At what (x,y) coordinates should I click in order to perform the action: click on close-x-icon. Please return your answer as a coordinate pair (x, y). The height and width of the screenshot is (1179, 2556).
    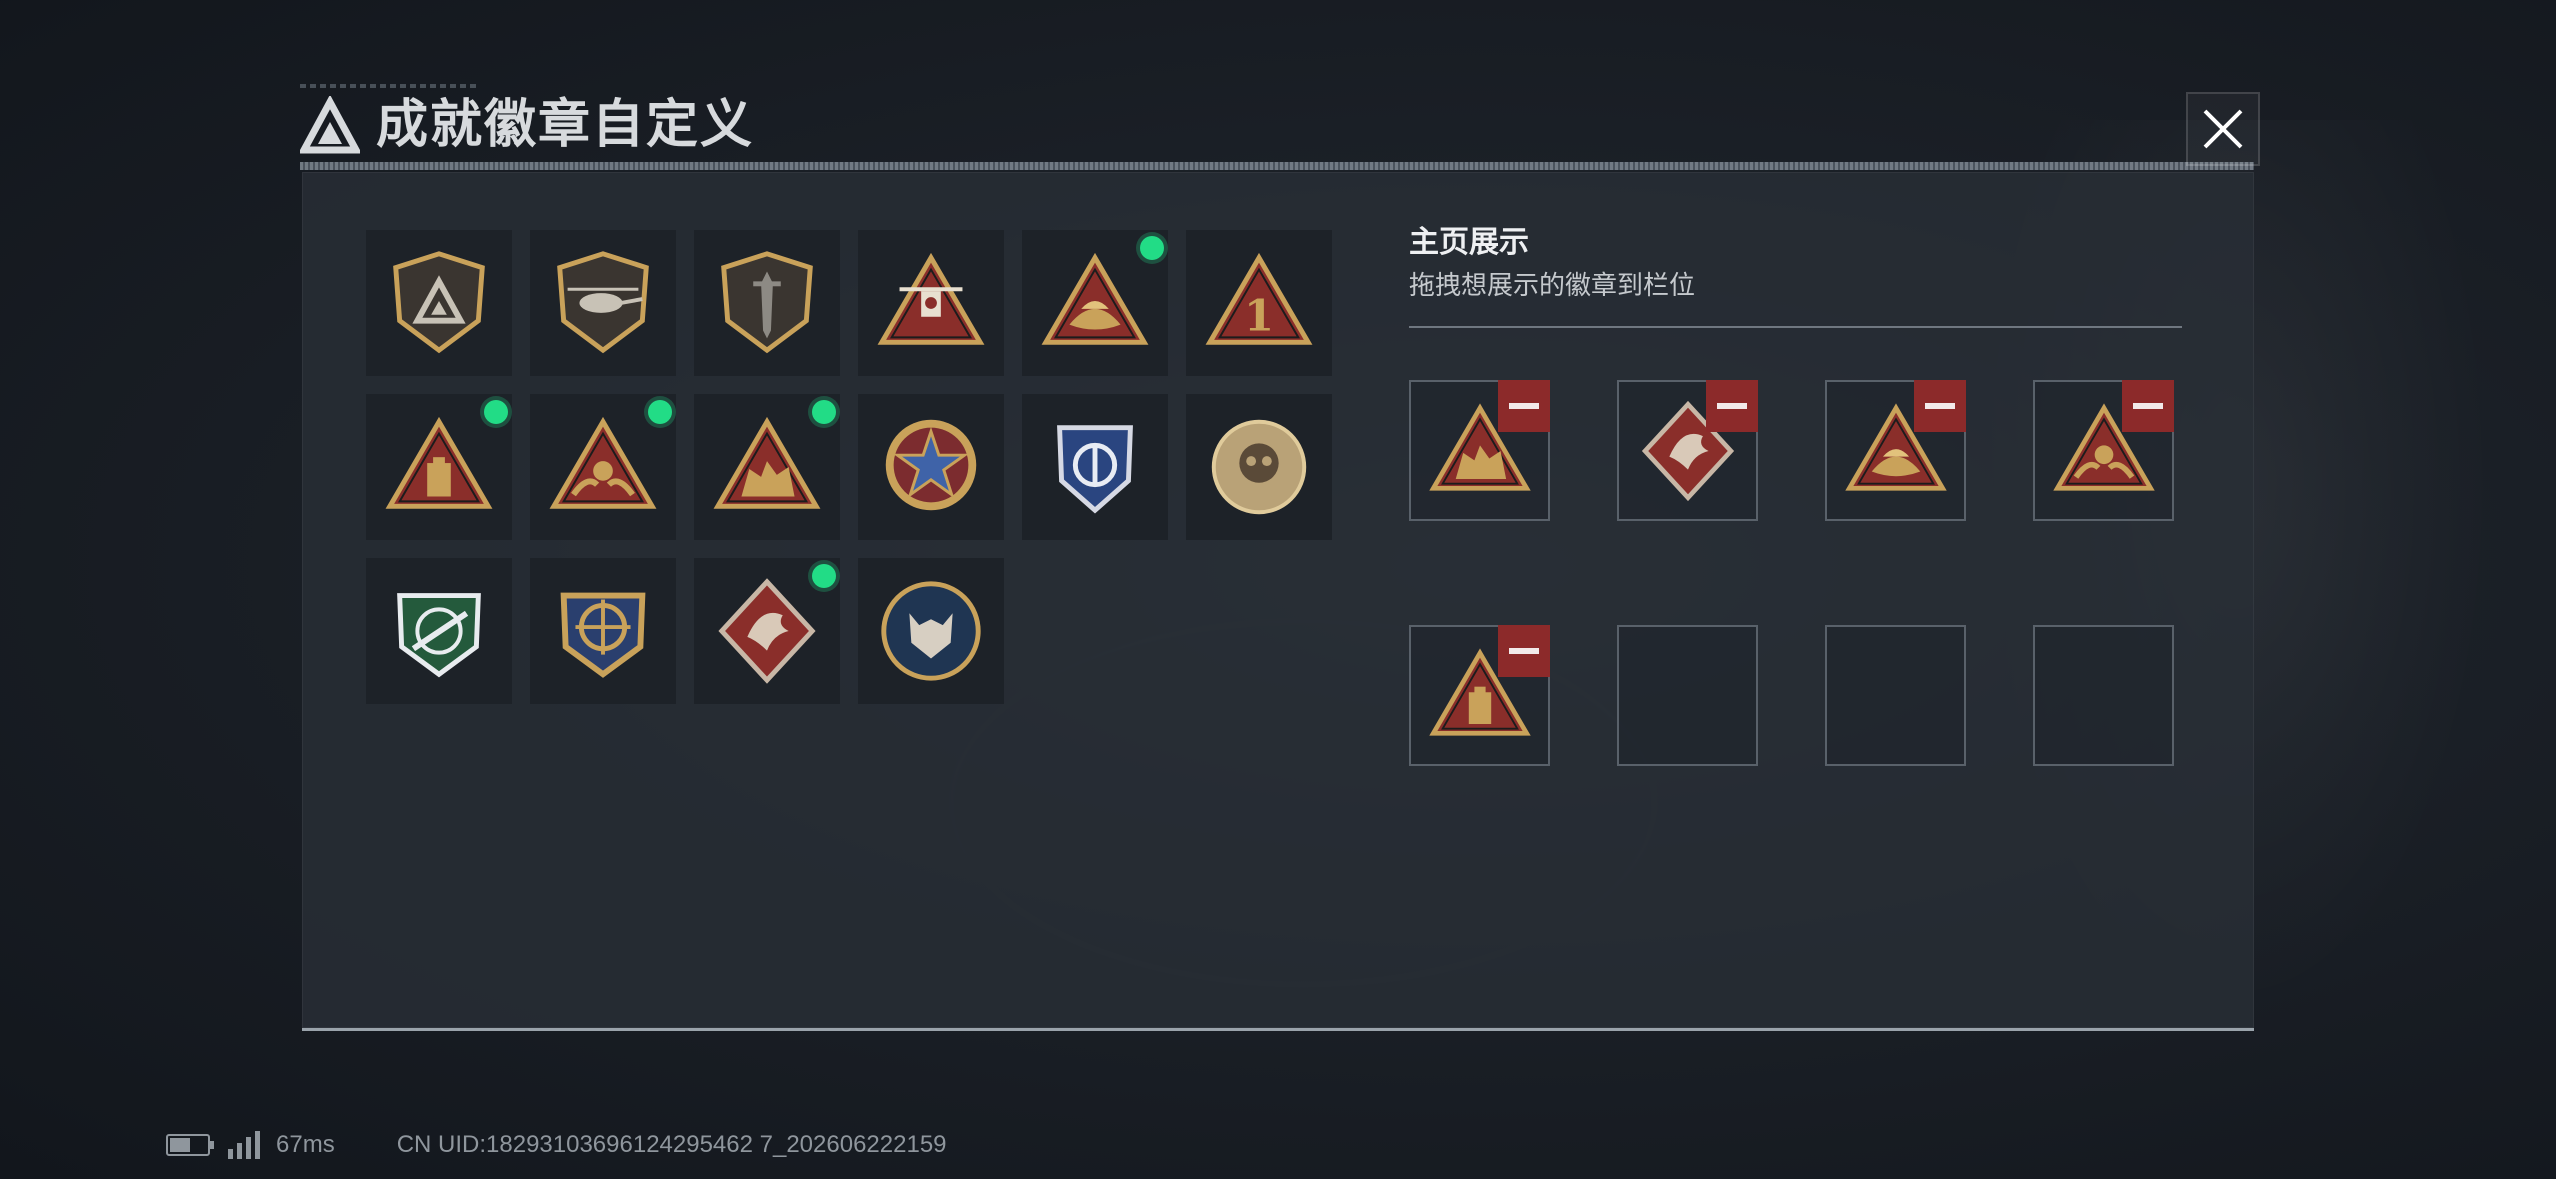
    Looking at the image, I should click on (2223, 129).